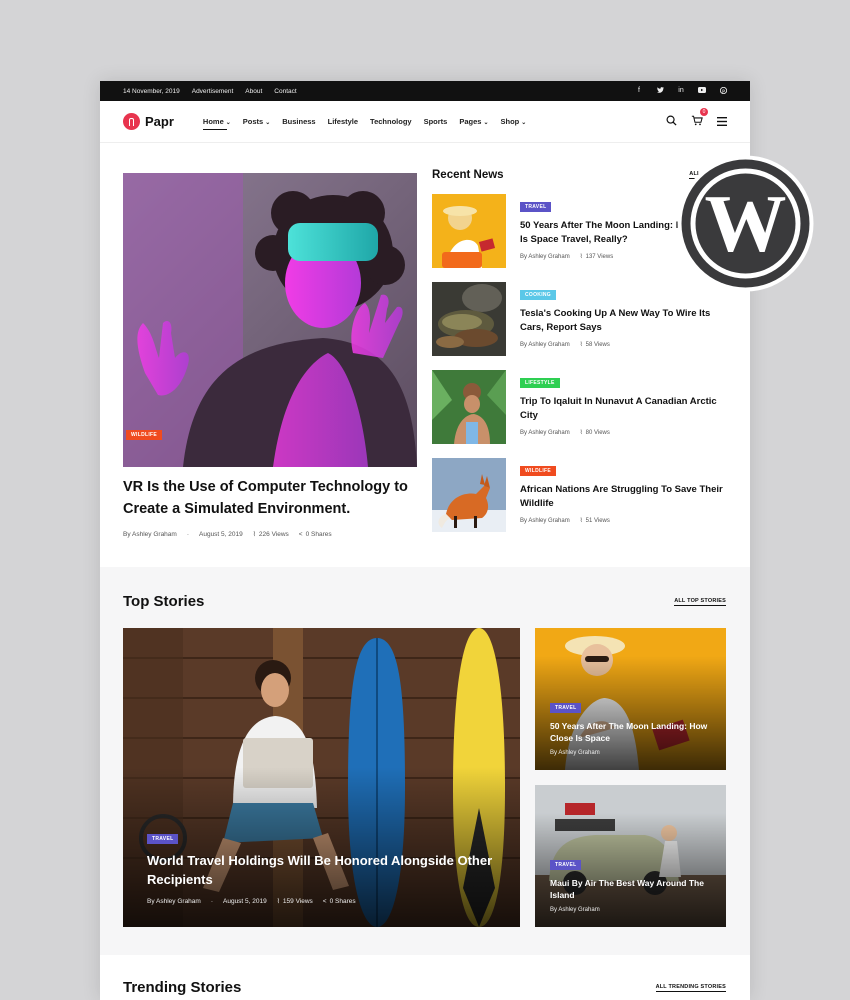 Image resolution: width=850 pixels, height=1000 pixels. I want to click on pinterest-icon: p, so click(723, 91).